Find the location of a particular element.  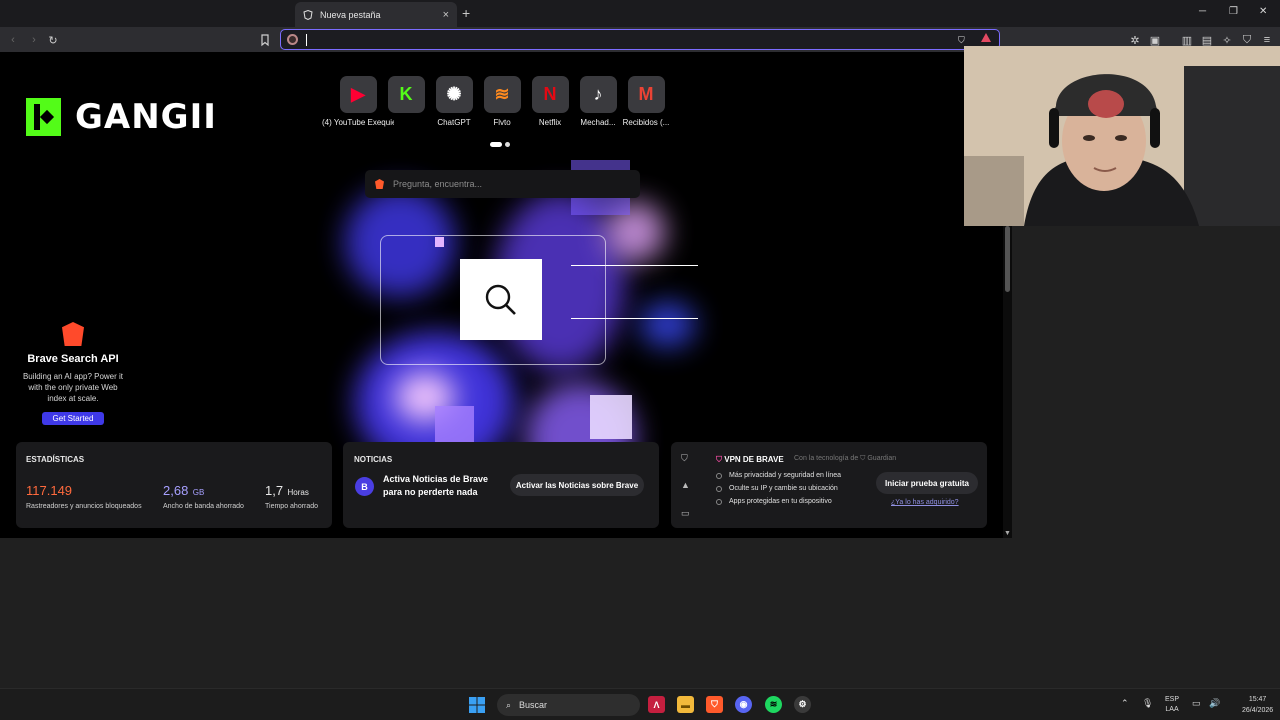

taskbar-search-label: Buscar is located at coordinates (533, 705).